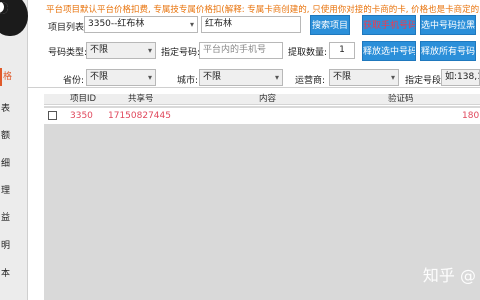 The image size is (480, 300). What do you see at coordinates (389, 51) in the screenshot?
I see `release-selected-button: 释放选中号码` at bounding box center [389, 51].